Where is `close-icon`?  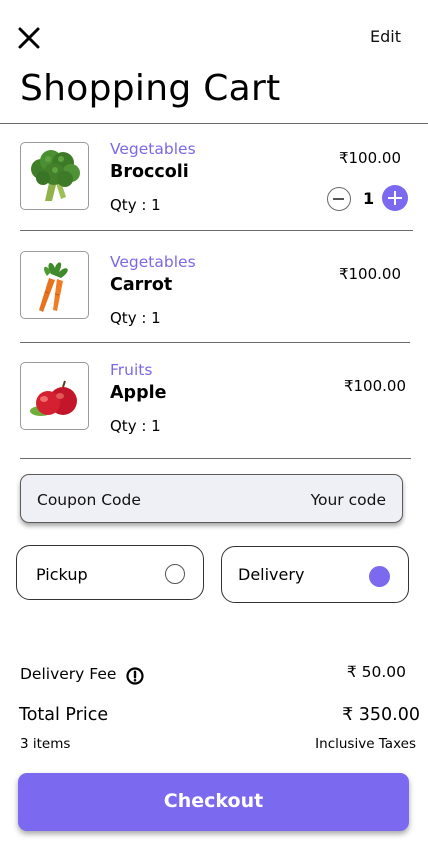 close-icon is located at coordinates (29, 38).